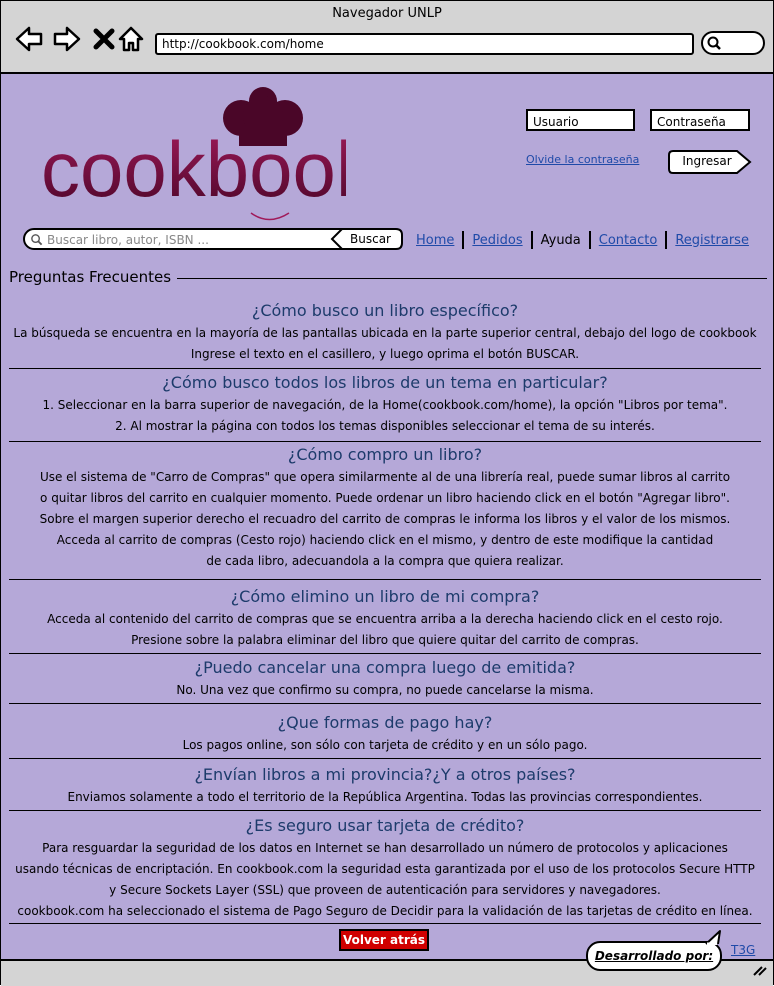 The height and width of the screenshot is (986, 774). What do you see at coordinates (385, 310) in the screenshot?
I see `faq-question: ¿Cómo busco un libro específico?` at bounding box center [385, 310].